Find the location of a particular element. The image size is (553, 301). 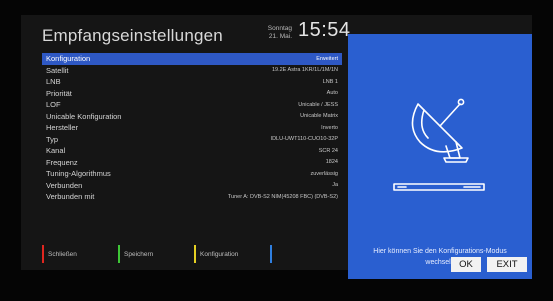

settings-row-label: Unicable Konfiguration is located at coordinates (84, 116).